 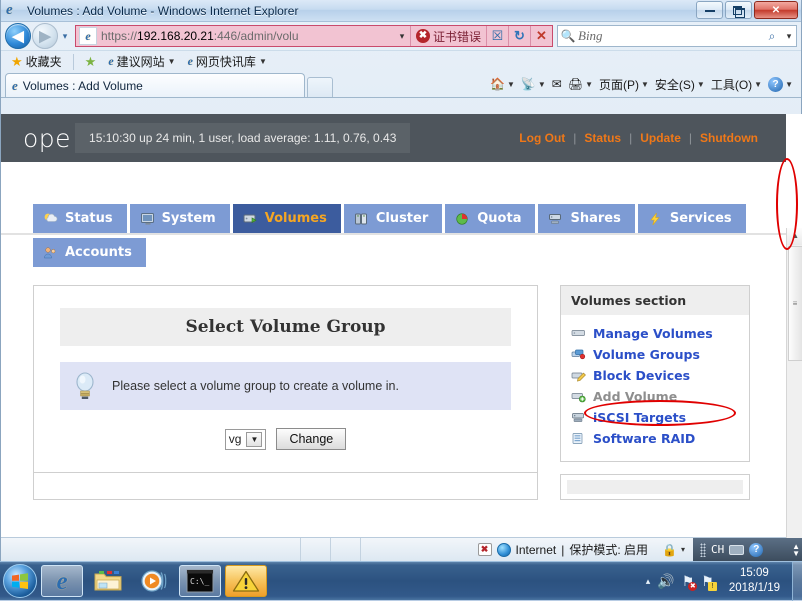 I want to click on sidebar-item-software-raid: Software RAID, so click(x=660, y=438).